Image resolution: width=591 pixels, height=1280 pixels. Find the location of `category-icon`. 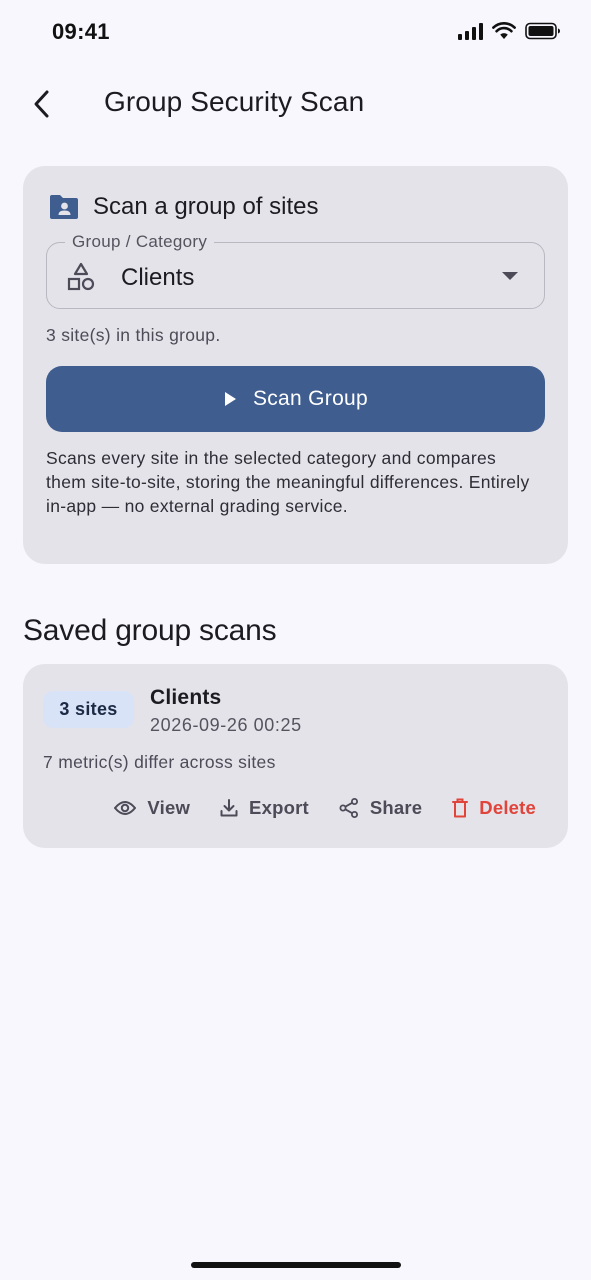

category-icon is located at coordinates (81, 276).